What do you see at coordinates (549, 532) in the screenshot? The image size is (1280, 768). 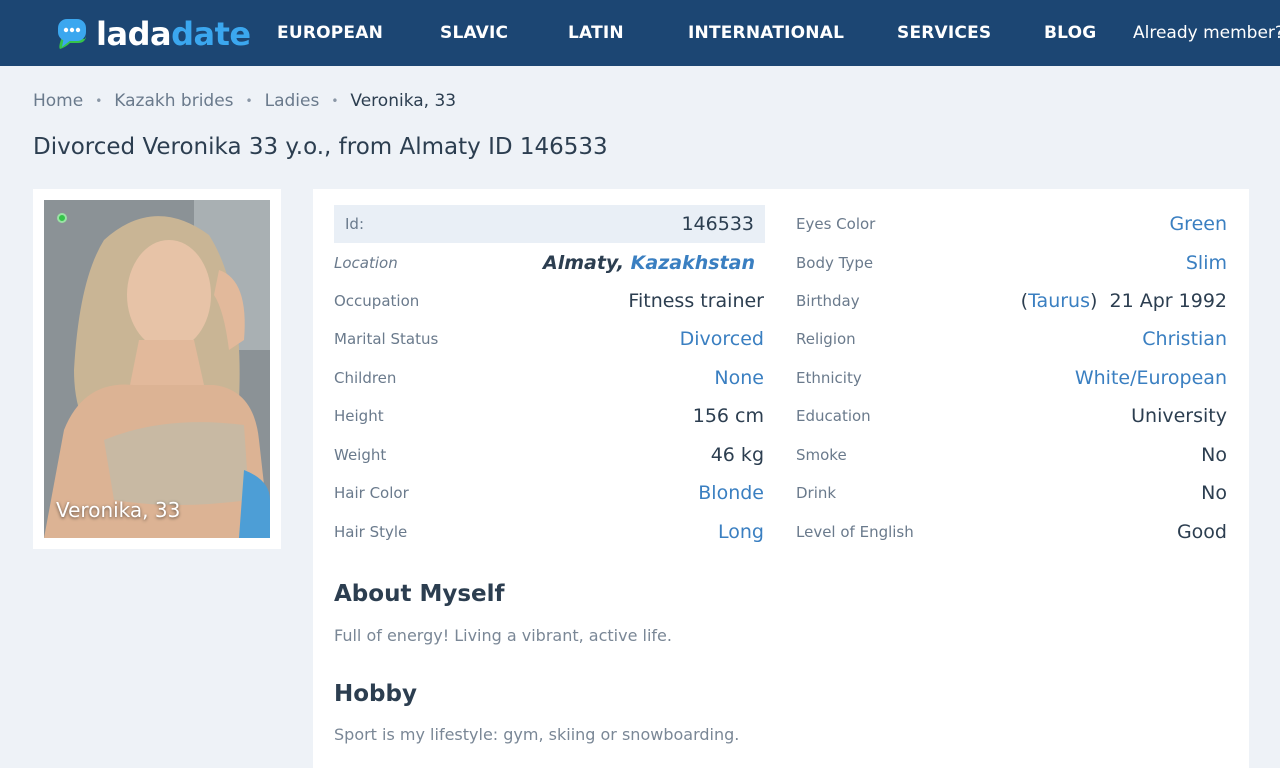 I see `field-hair-style: Hair Style Long` at bounding box center [549, 532].